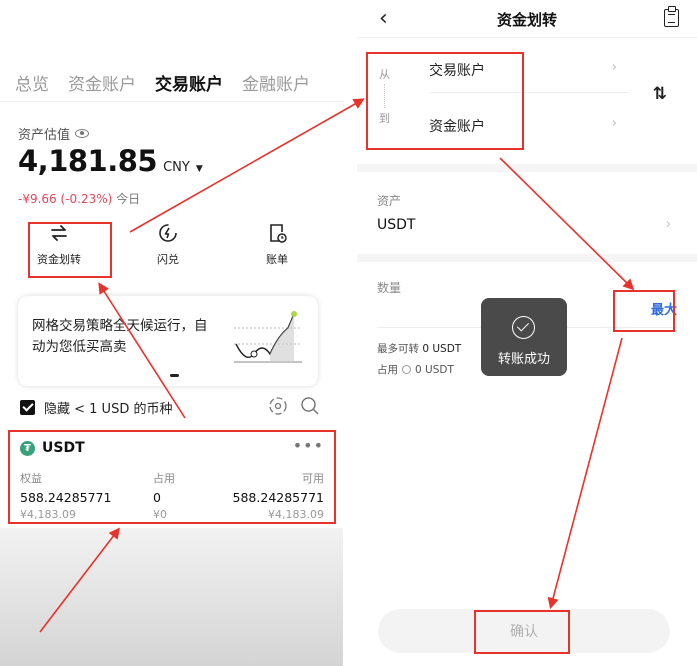  What do you see at coordinates (31, 478) in the screenshot?
I see `equity-header: 权益` at bounding box center [31, 478].